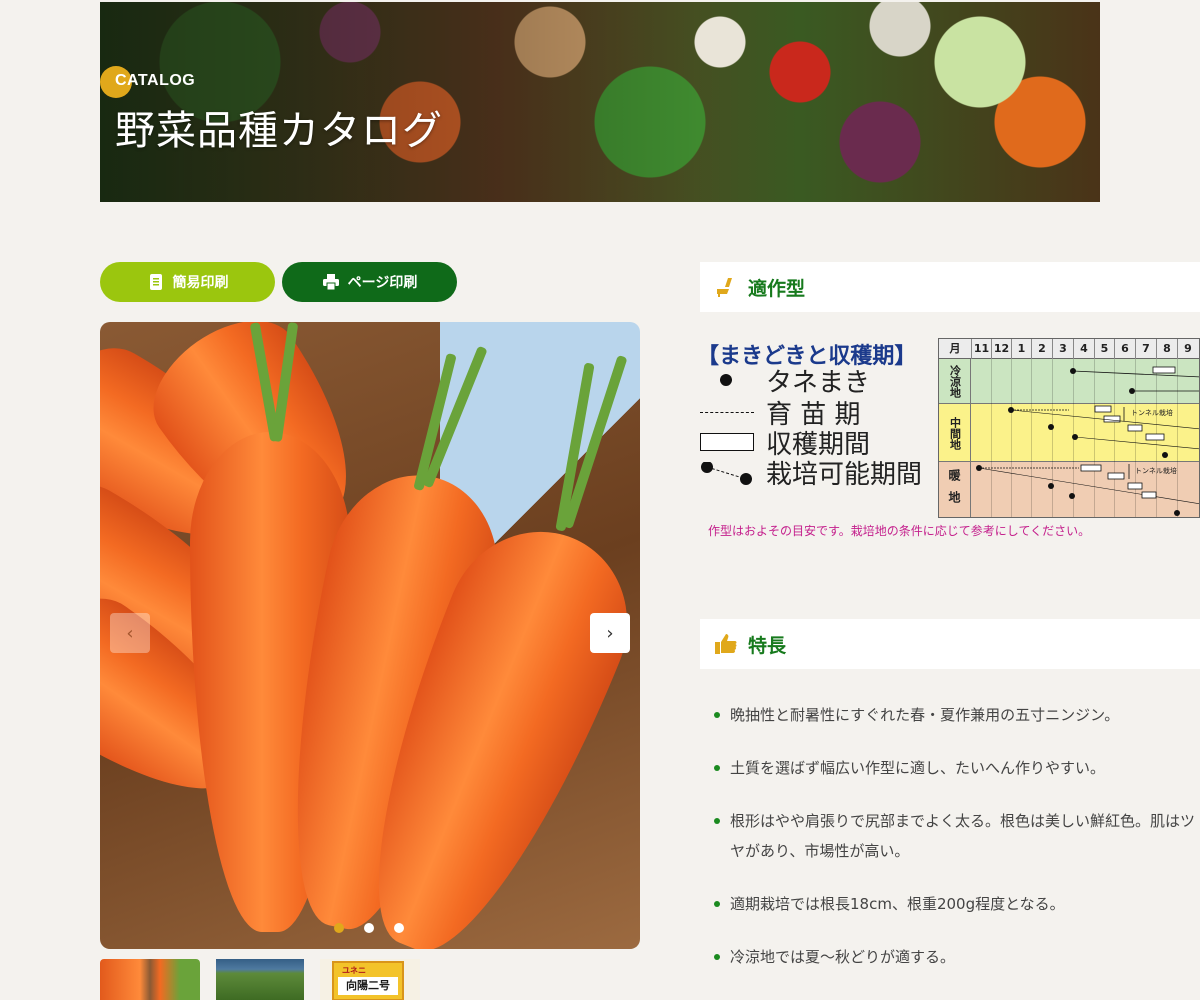 The image size is (1200, 1000). Describe the element at coordinates (727, 442) in the screenshot. I see `harvest-box-icon` at that location.